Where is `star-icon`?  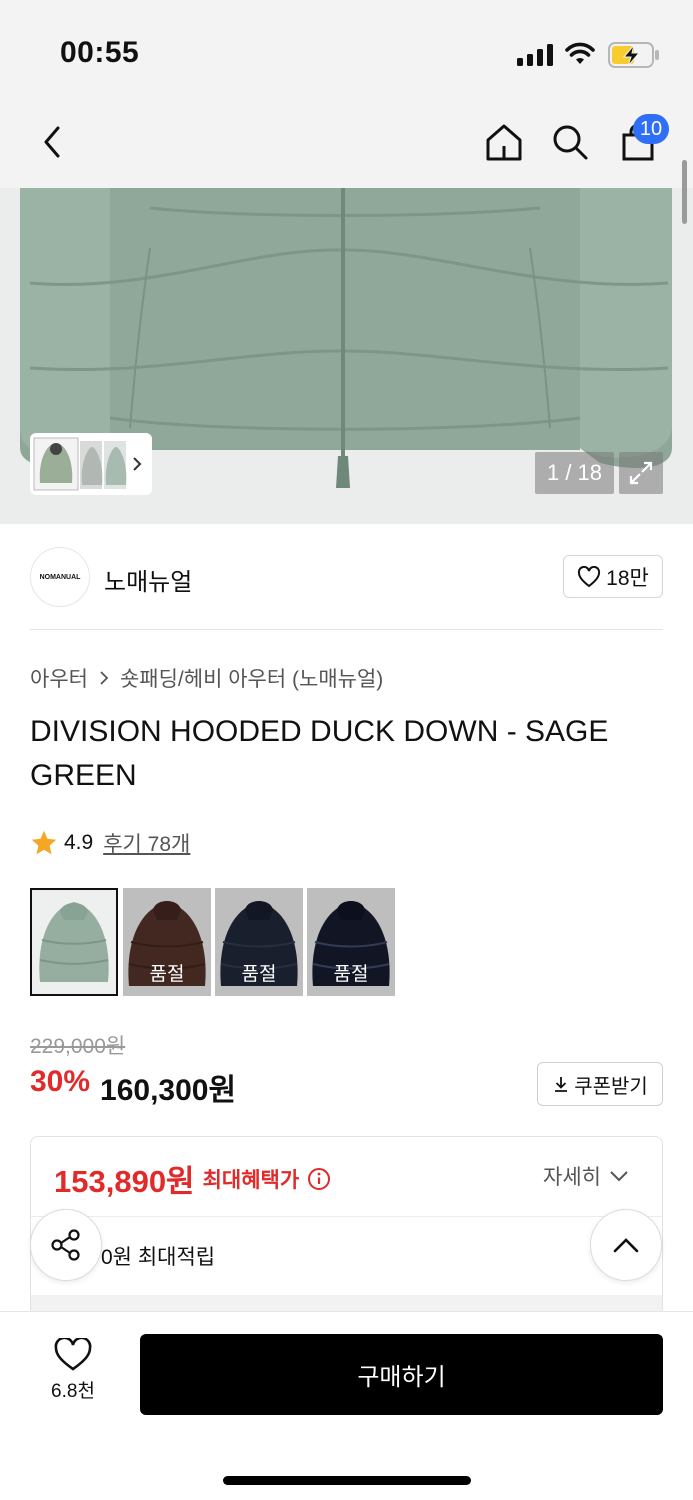
star-icon is located at coordinates (44, 842).